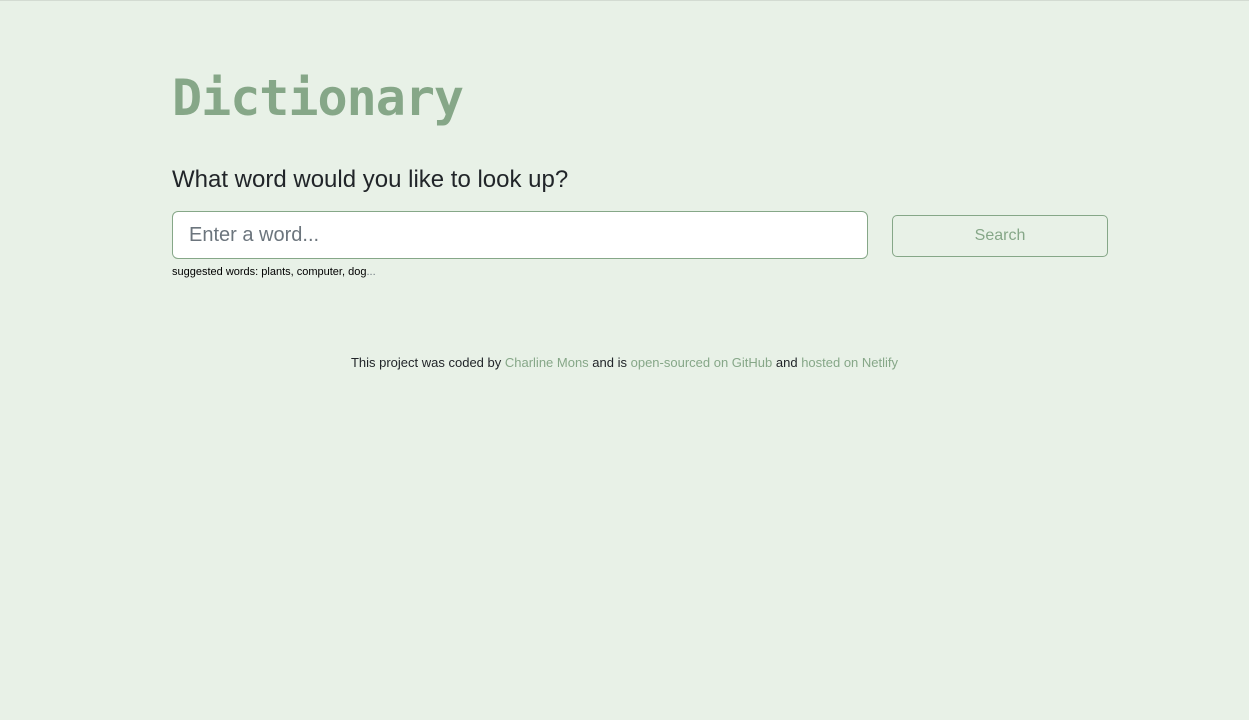  Describe the element at coordinates (702, 362) in the screenshot. I see `github-link: open-sourced on GitHub` at that location.